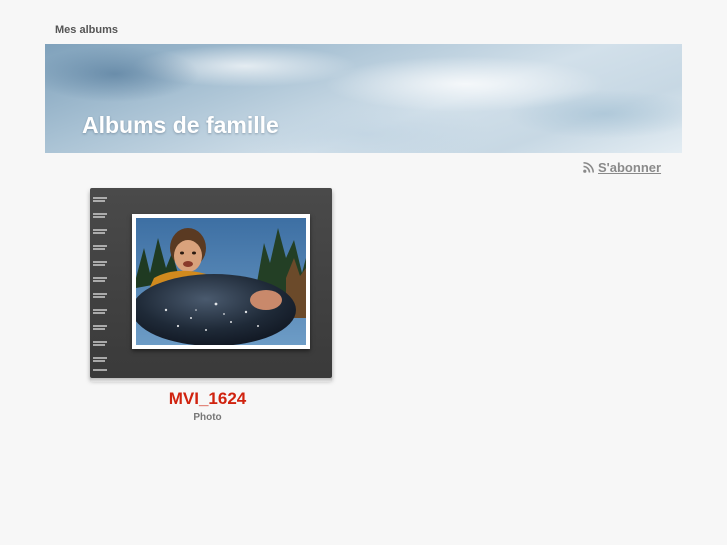  Describe the element at coordinates (180, 125) in the screenshot. I see `page-title: Albums de famille` at that location.